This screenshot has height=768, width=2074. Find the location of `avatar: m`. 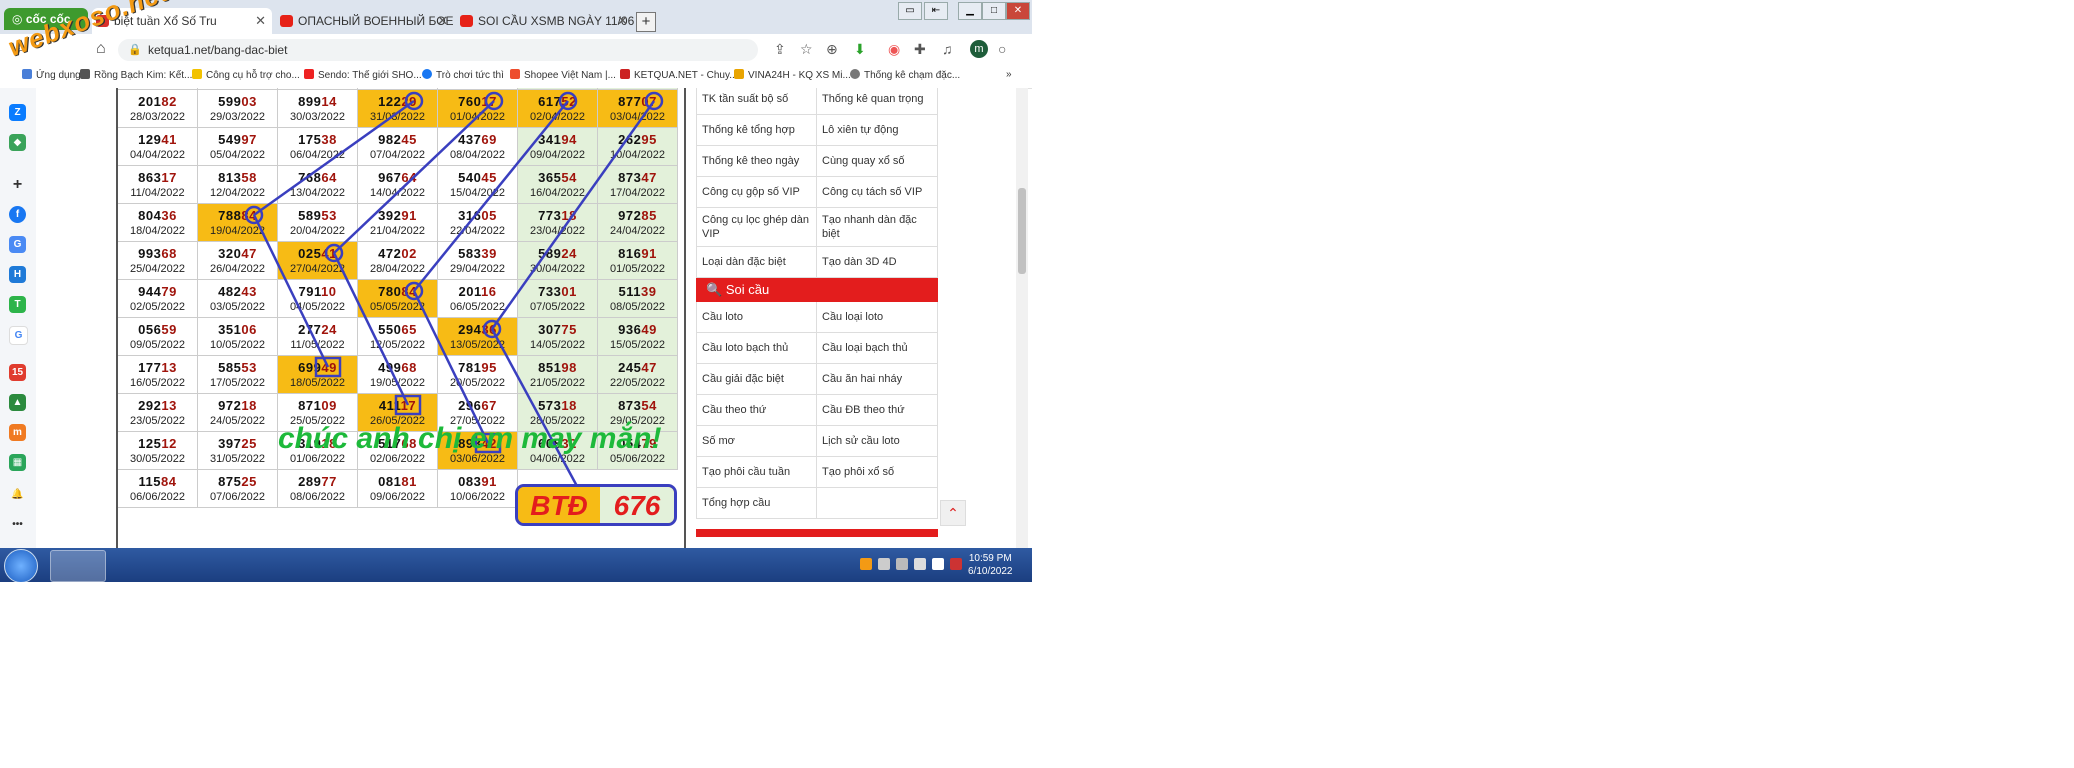

avatar: m is located at coordinates (979, 49).